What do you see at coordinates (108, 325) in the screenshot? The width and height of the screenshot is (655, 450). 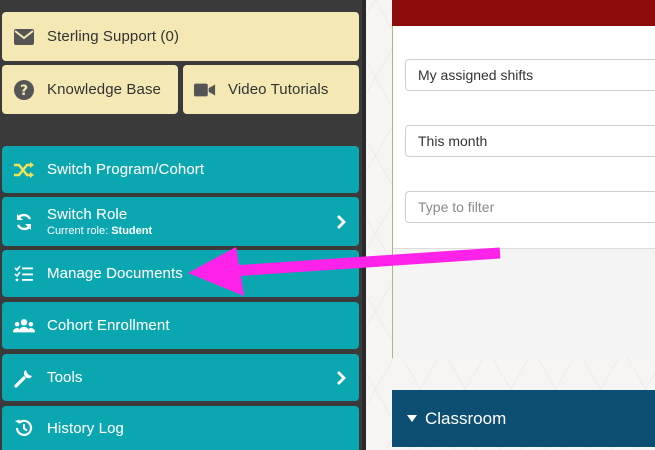 I see `cohort-enrollment-label: Cohort Enrollment` at bounding box center [108, 325].